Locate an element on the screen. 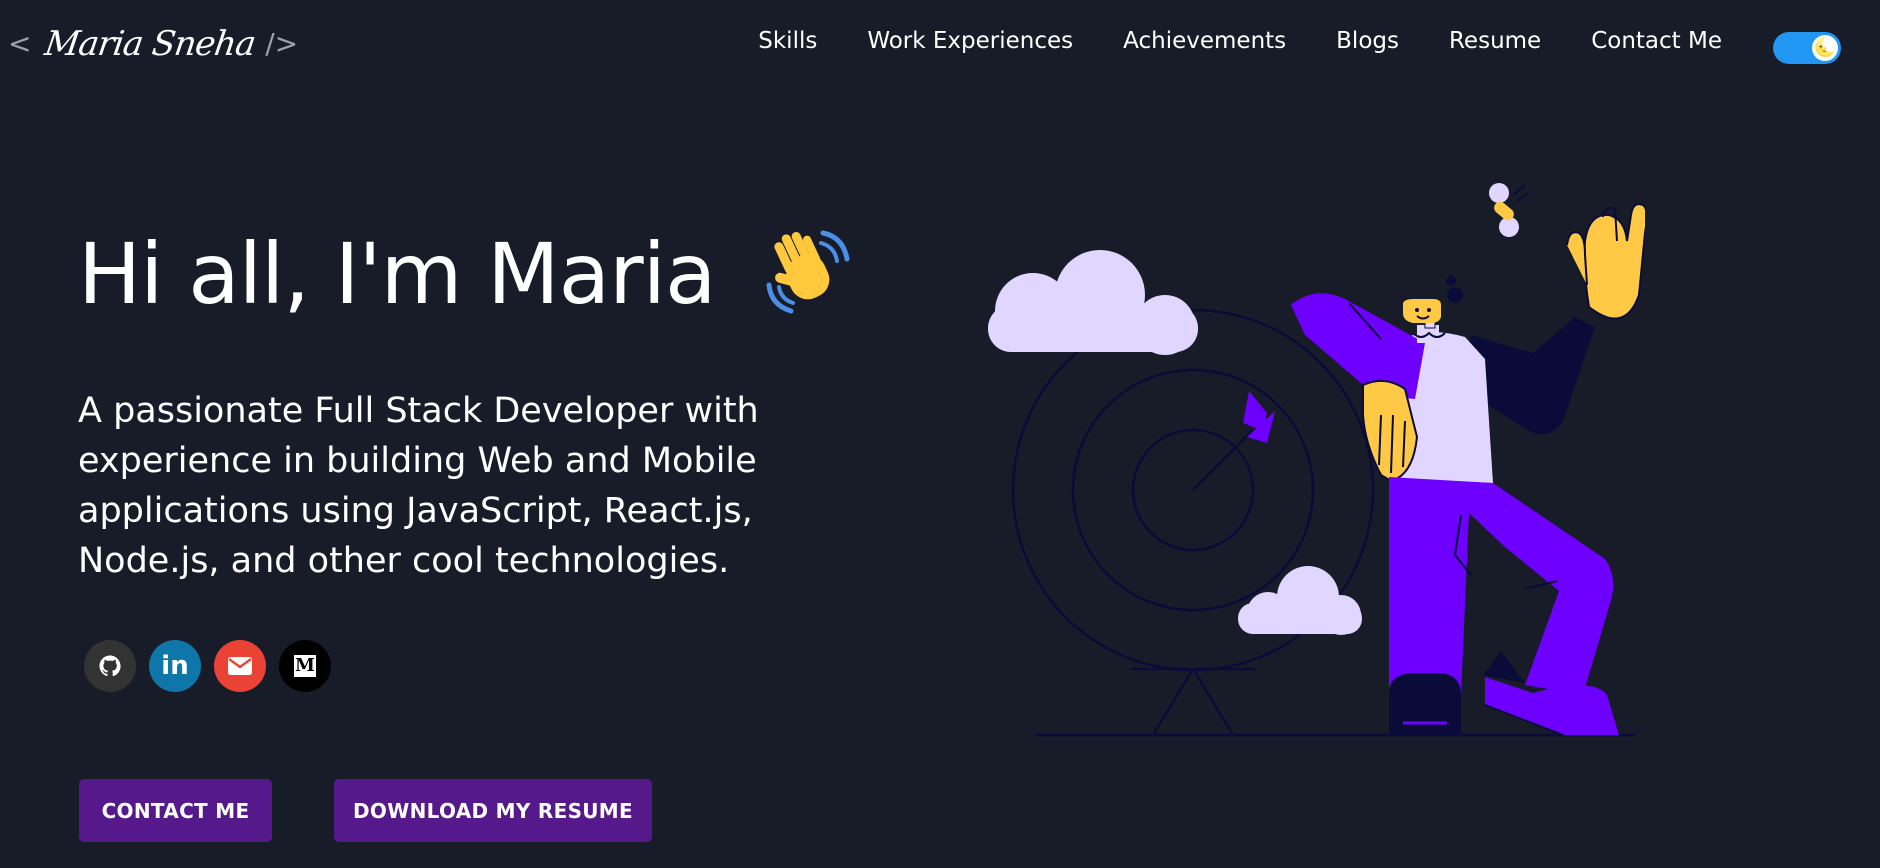  nav-link-contact-me: Contact Me is located at coordinates (1656, 41).